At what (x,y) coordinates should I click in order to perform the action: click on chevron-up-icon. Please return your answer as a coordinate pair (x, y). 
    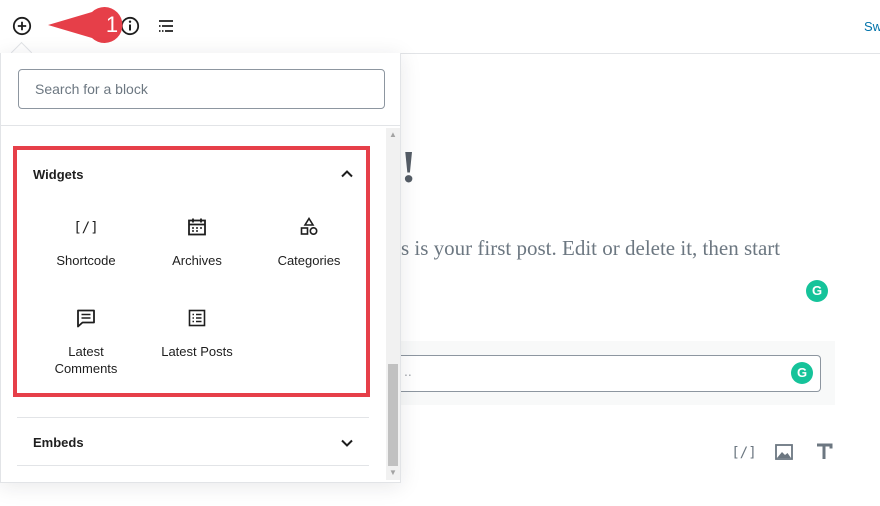
    Looking at the image, I should click on (347, 174).